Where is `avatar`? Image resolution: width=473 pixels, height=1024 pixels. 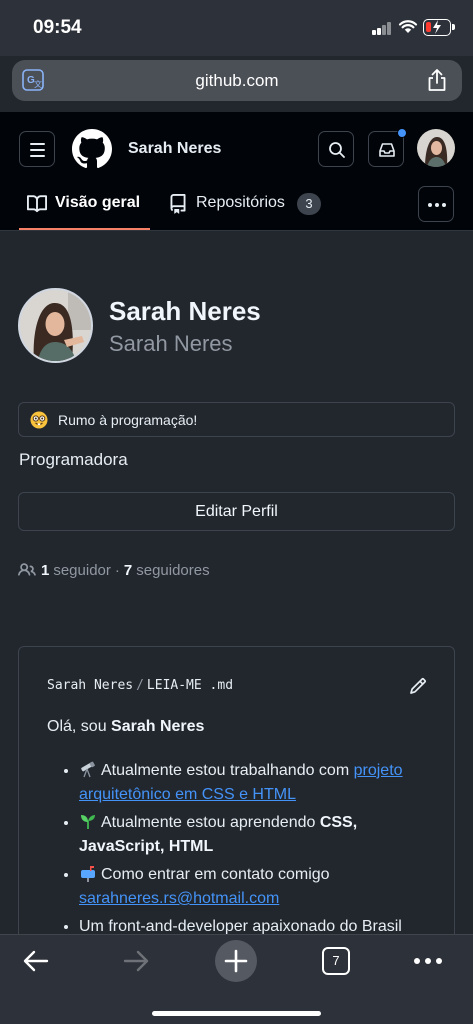
avatar is located at coordinates (436, 148).